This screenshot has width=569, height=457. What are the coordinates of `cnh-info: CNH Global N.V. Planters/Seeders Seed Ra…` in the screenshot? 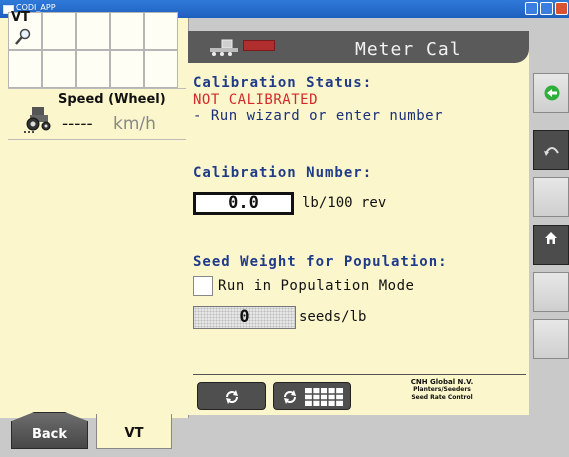 It's located at (442, 393).